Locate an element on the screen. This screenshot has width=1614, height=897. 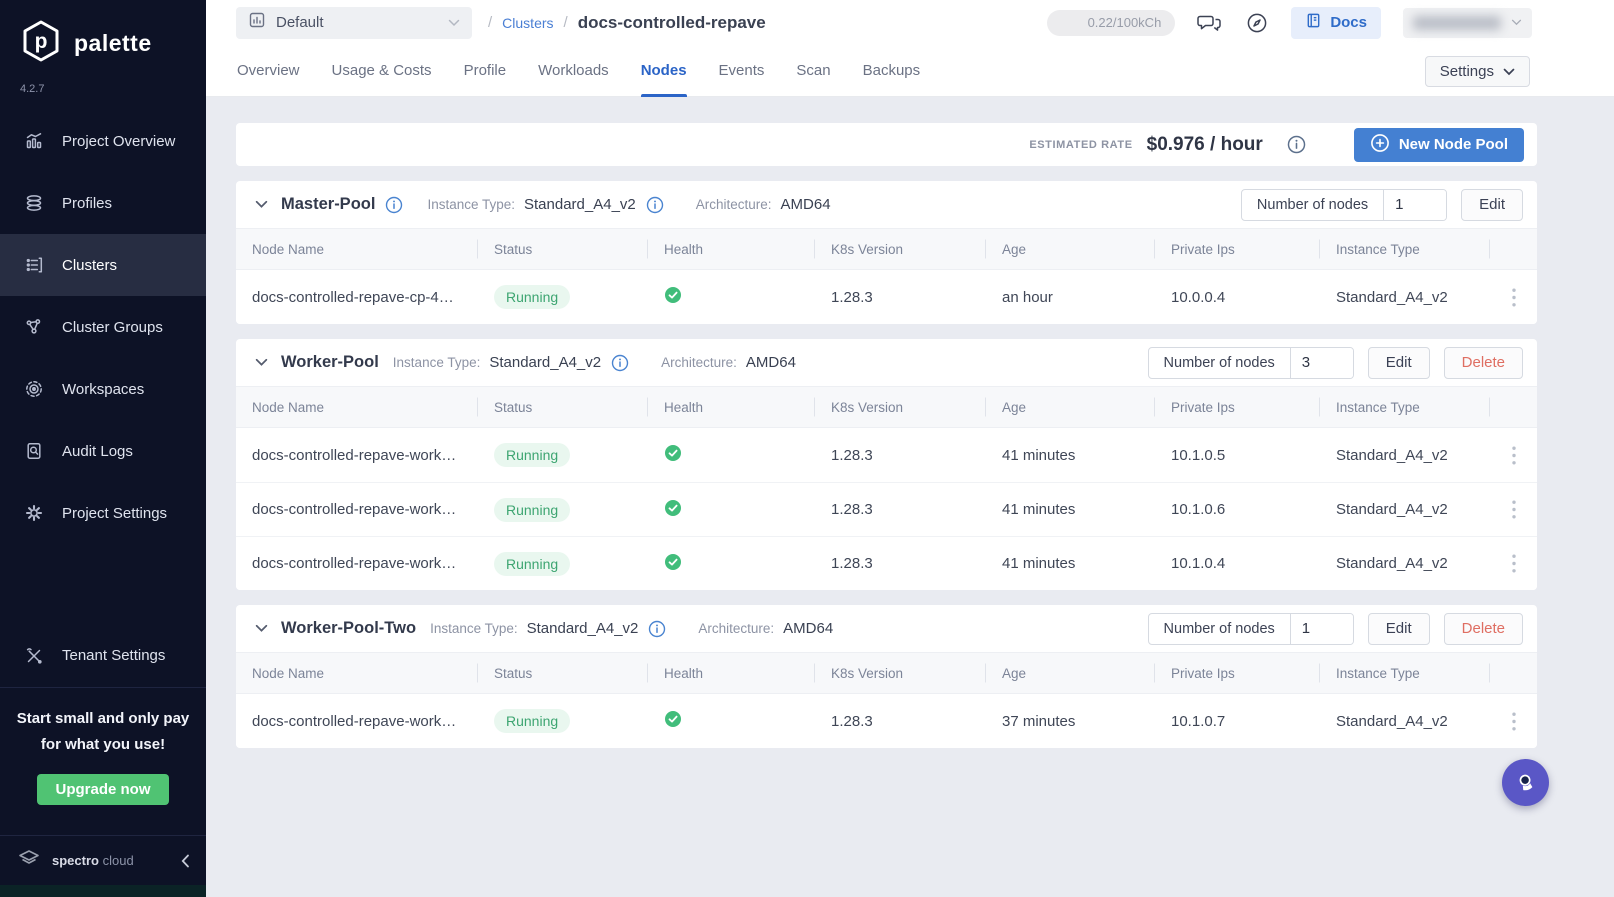
col-status: Status is located at coordinates (563, 407).